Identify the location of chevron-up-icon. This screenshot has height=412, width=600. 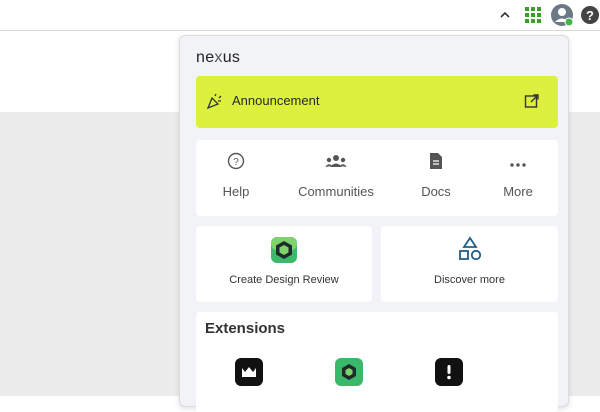
(505, 15).